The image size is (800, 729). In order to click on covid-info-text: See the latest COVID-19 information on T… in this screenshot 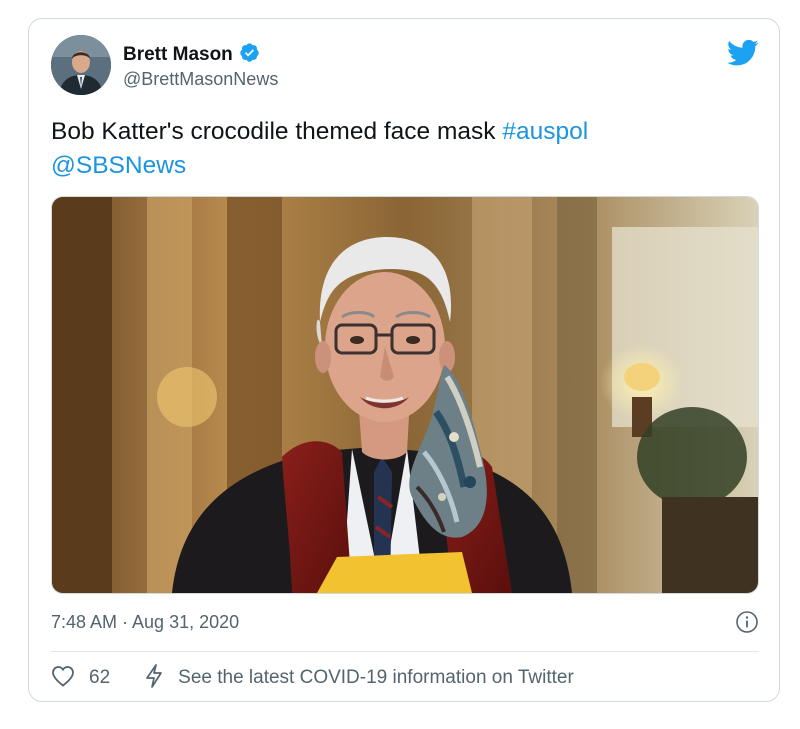, I will do `click(376, 677)`.